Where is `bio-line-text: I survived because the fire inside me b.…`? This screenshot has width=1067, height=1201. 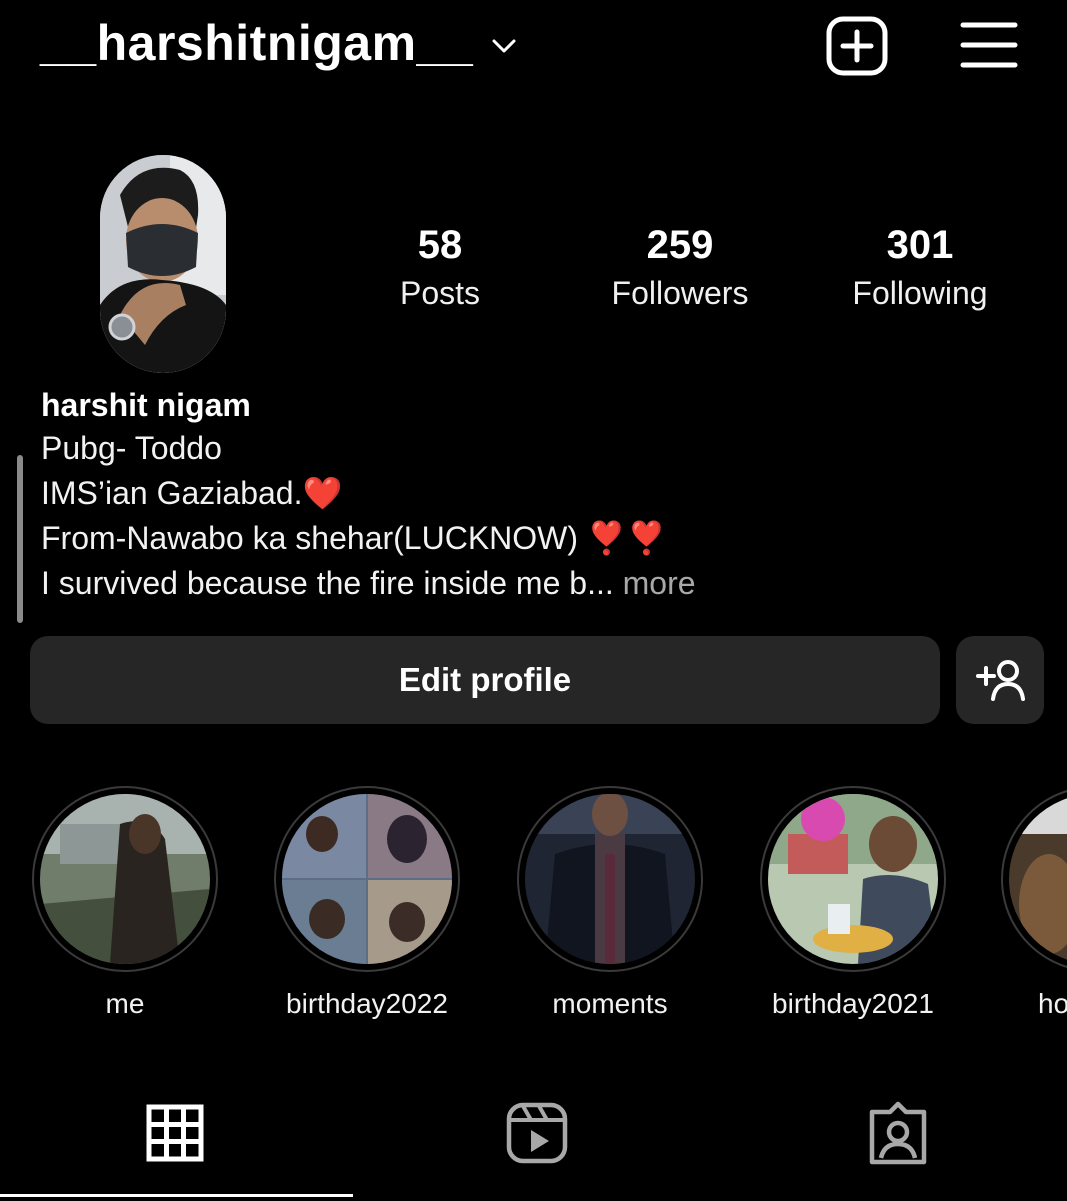 bio-line-text: I survived because the fire inside me b.… is located at coordinates (327, 583).